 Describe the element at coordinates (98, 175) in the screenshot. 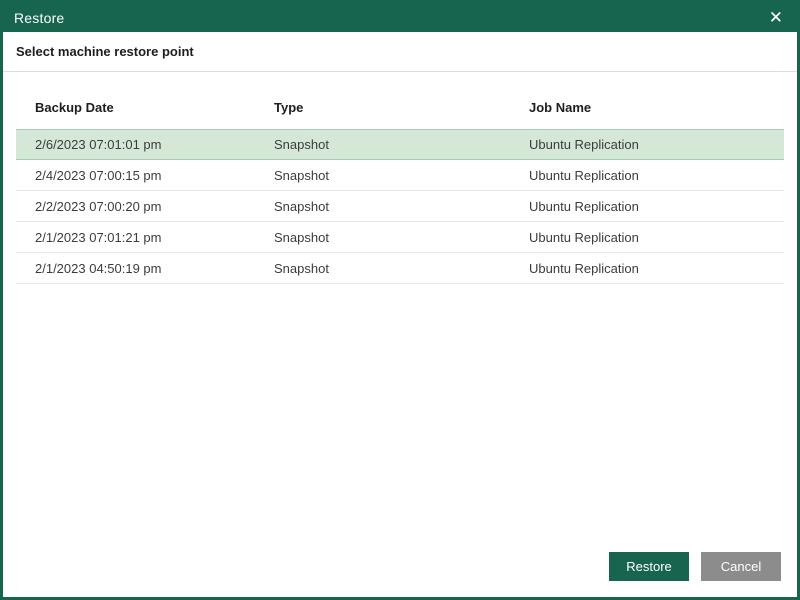

I see `cell-backup-date: 2/4/2023 07:00:15 pm` at that location.